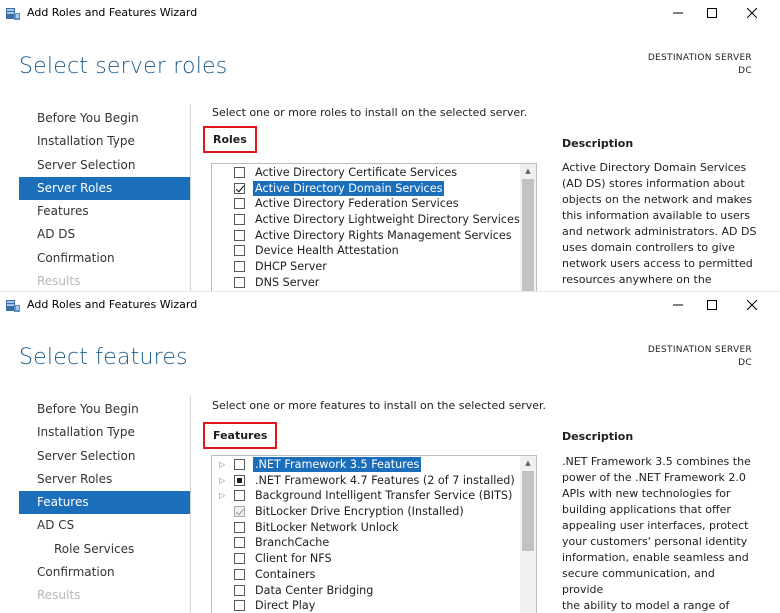 The width and height of the screenshot is (780, 613). Describe the element at coordinates (190, 198) in the screenshot. I see `nav-divider` at that location.